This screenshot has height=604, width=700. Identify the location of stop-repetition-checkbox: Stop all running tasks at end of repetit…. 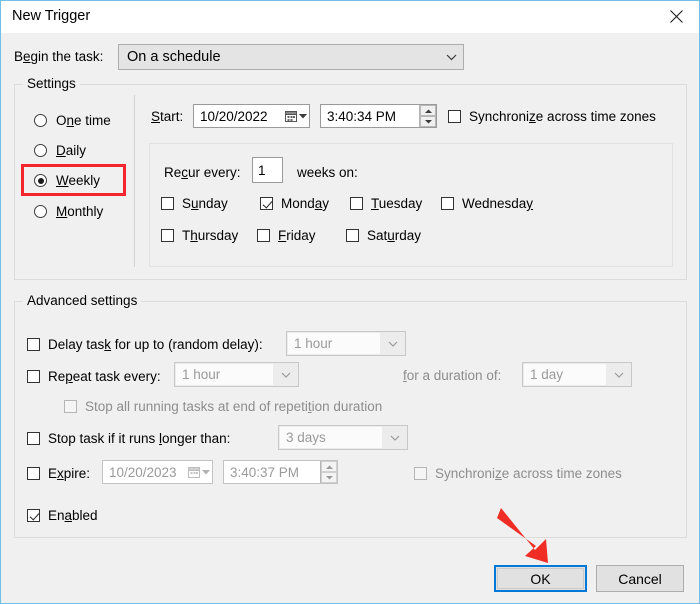
(223, 406).